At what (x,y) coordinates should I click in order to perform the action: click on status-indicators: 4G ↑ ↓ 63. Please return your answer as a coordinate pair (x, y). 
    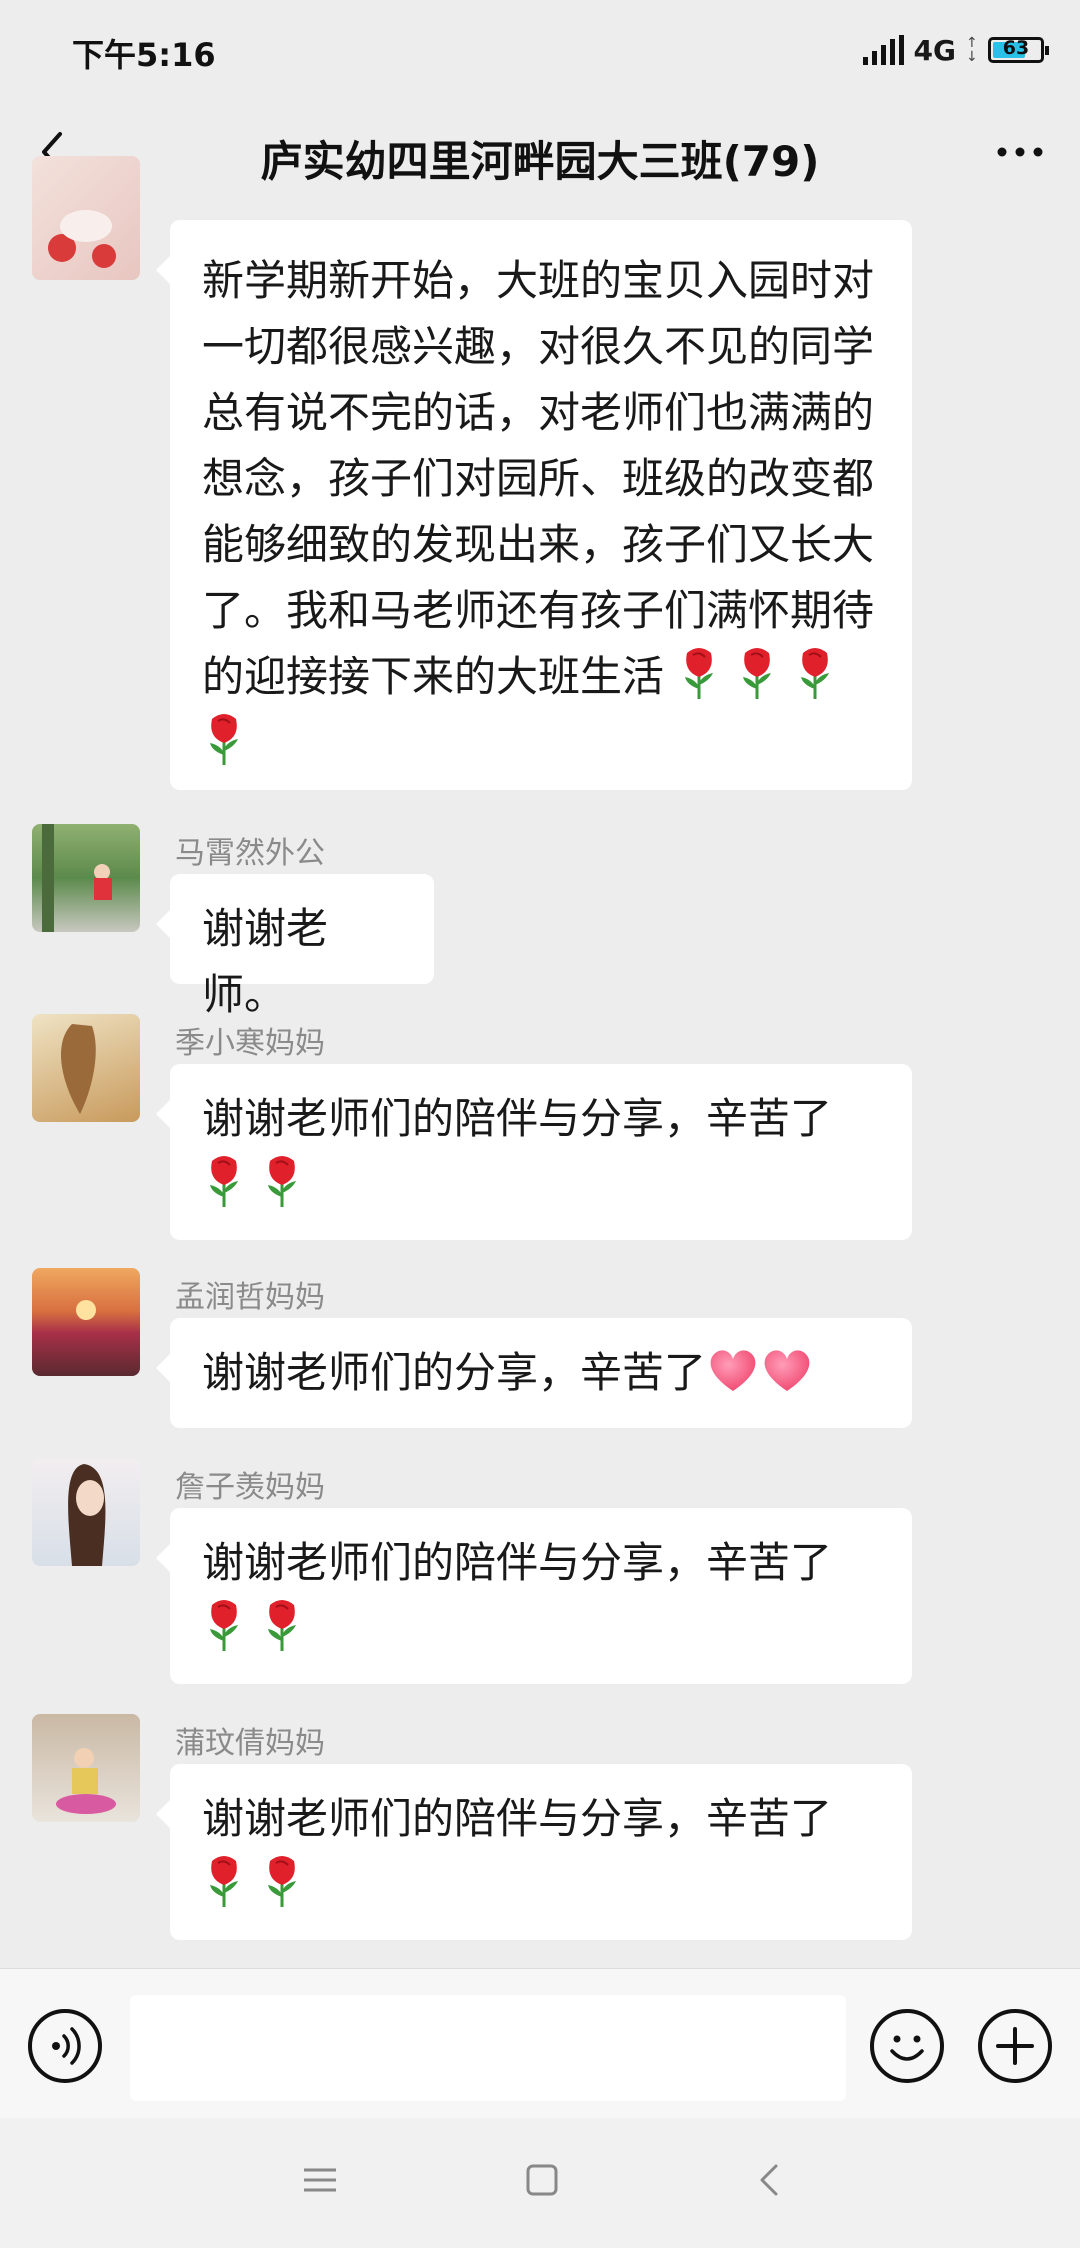
    Looking at the image, I should click on (955, 50).